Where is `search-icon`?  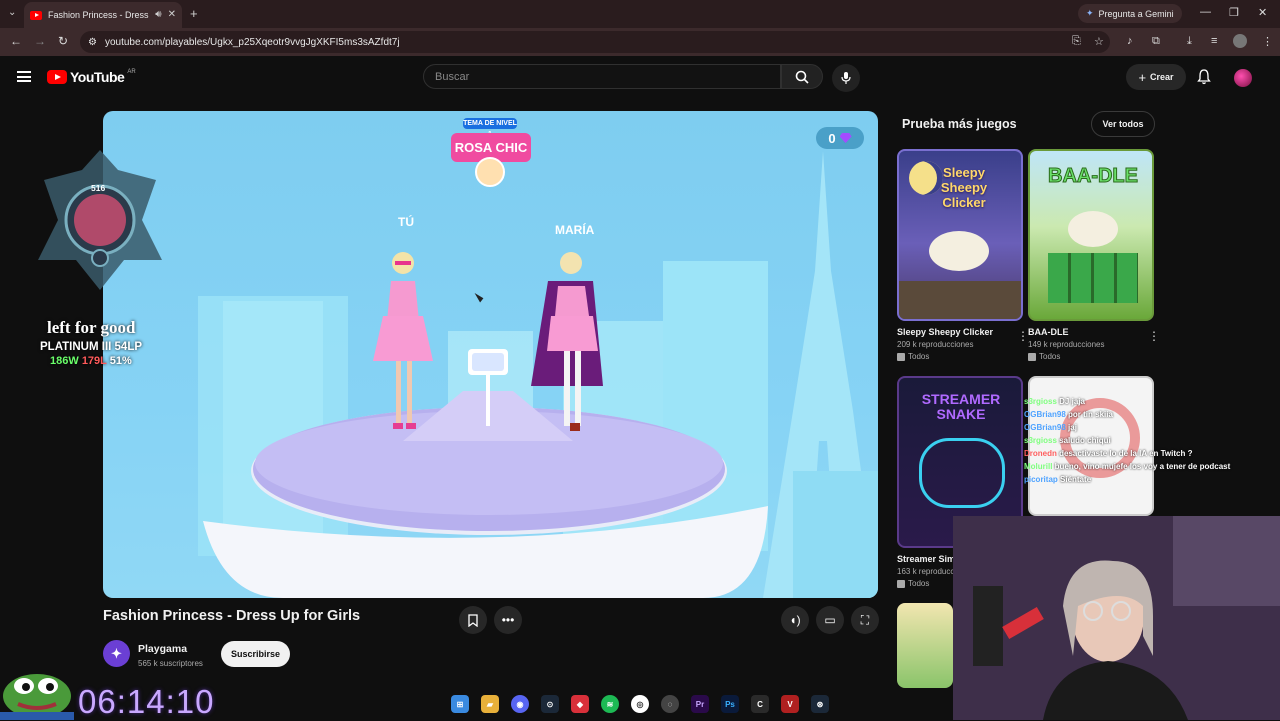
search-icon is located at coordinates (802, 77).